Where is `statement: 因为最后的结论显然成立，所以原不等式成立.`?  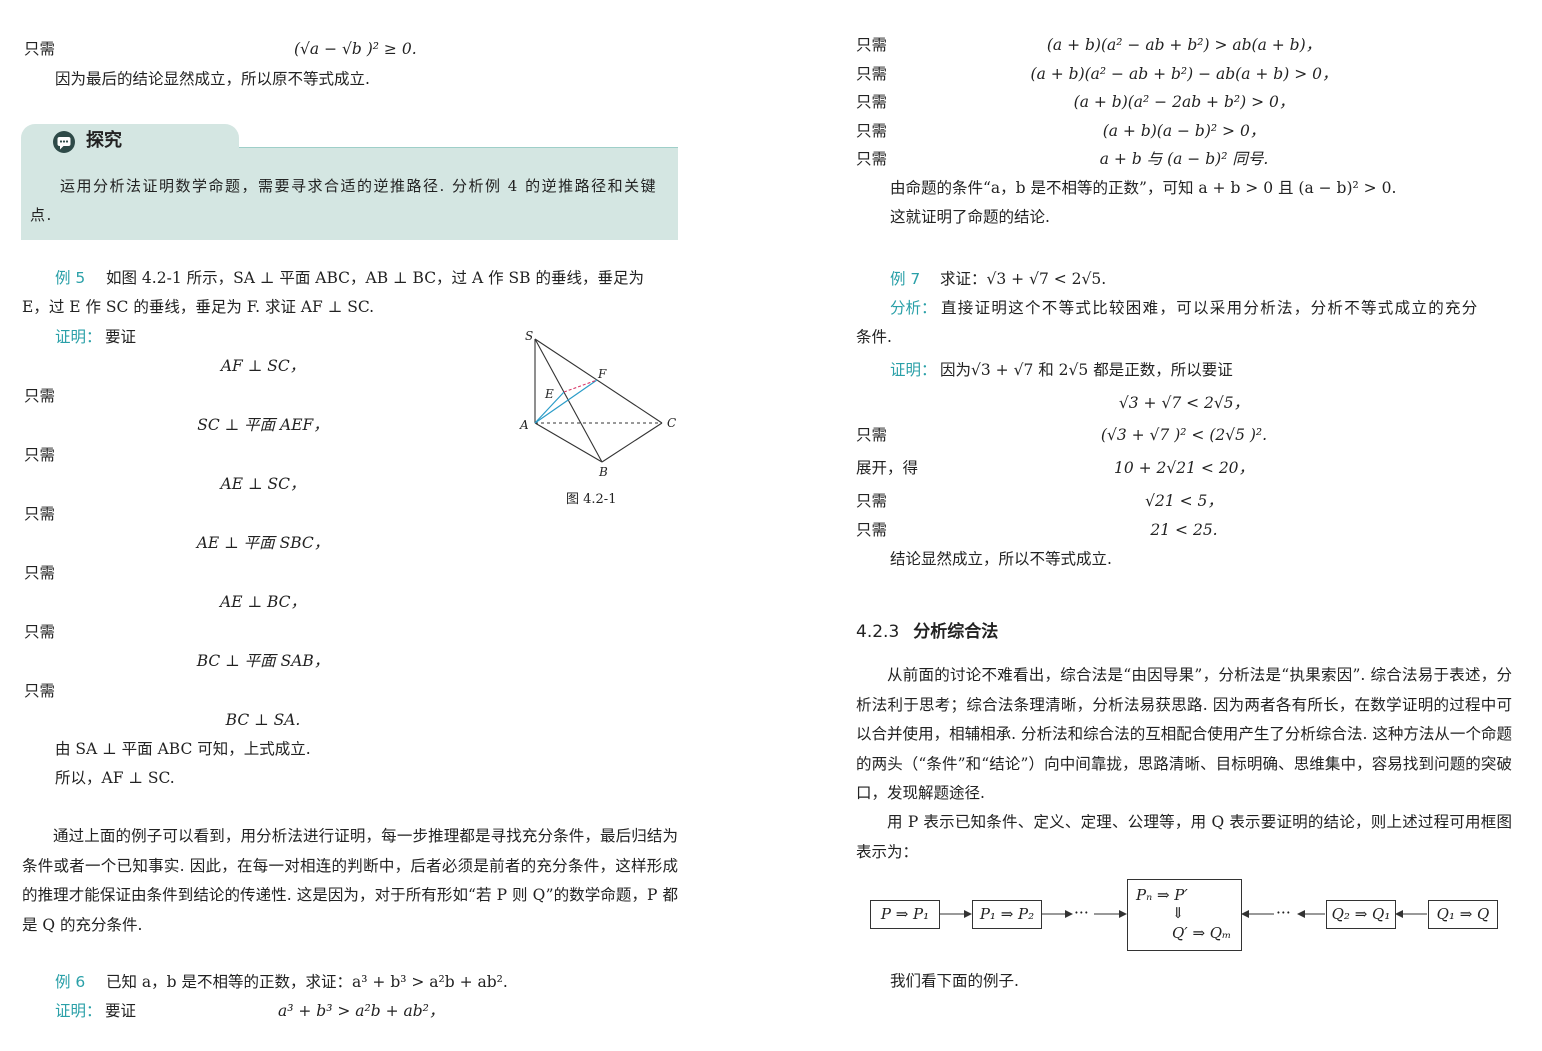
statement: 因为最后的结论显然成立，所以原不等式成立. is located at coordinates (212, 79).